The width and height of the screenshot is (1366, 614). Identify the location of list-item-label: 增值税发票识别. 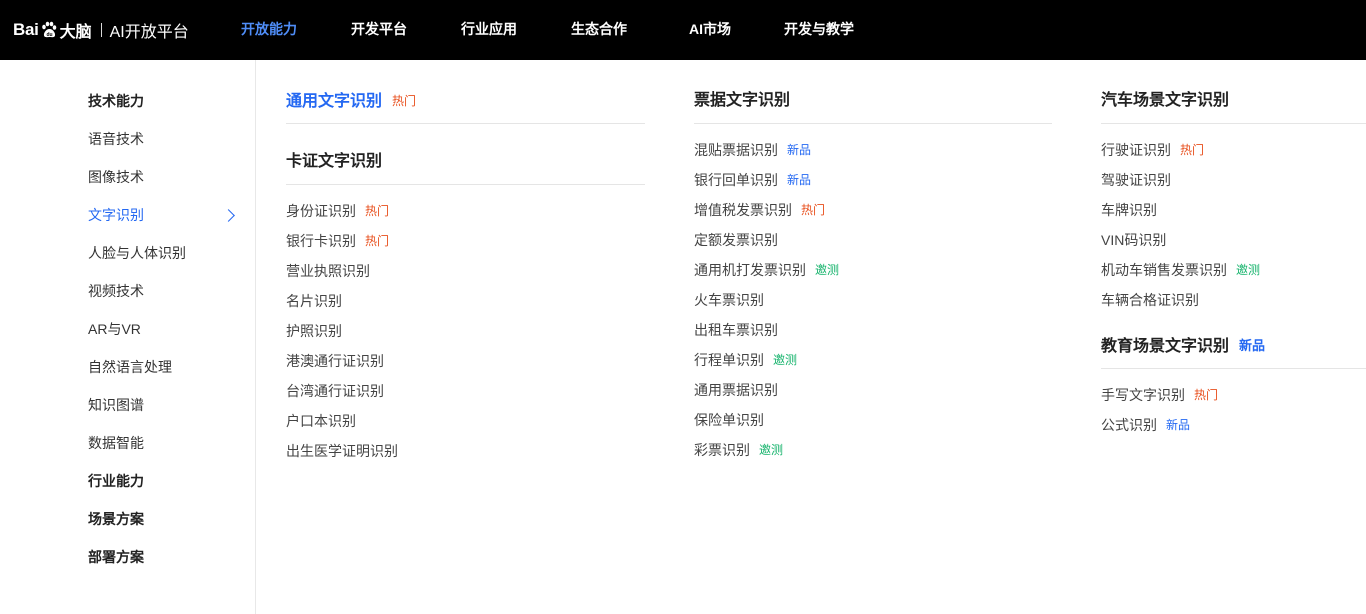
(743, 210).